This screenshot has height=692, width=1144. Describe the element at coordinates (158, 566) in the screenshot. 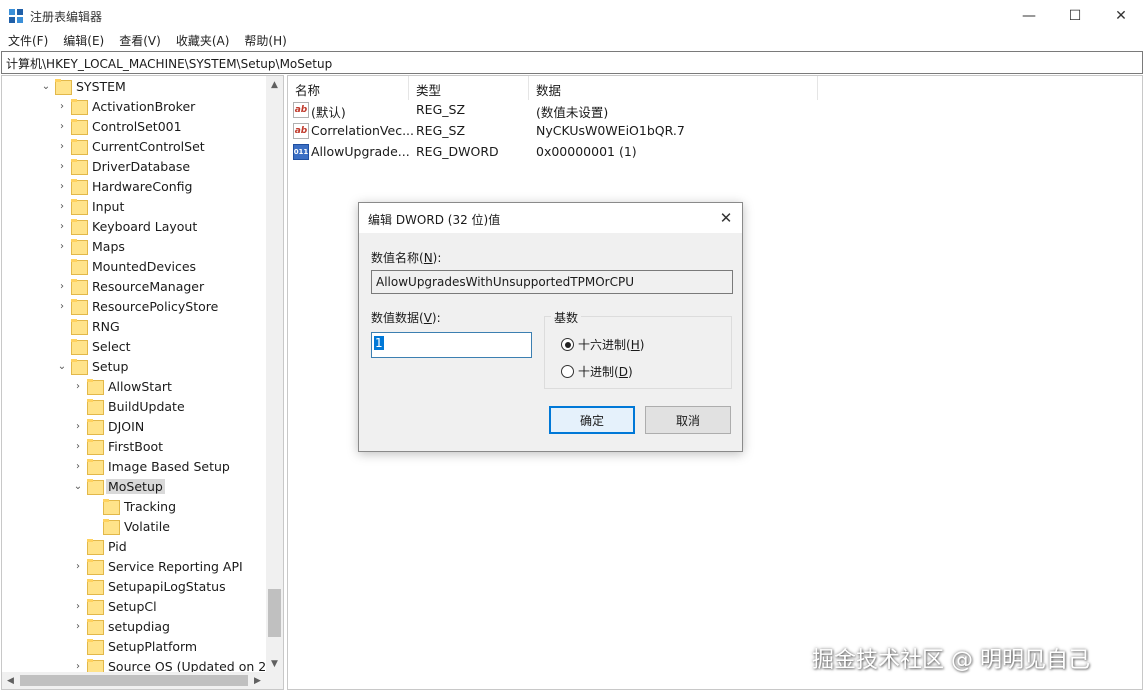

I see `tree-item: › Service Reporting API` at that location.